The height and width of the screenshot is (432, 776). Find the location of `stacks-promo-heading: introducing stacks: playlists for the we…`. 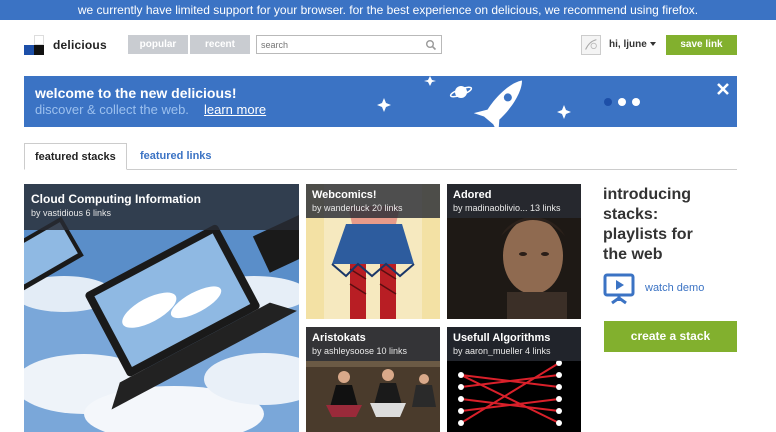

stacks-promo-heading: introducing stacks: playlists for the we… is located at coordinates (668, 225).